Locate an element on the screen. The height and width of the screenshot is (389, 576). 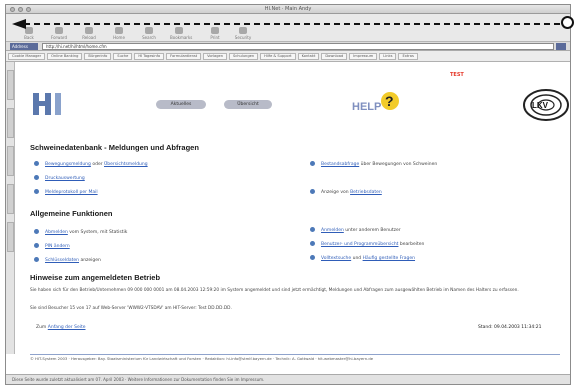
drag-path-arrow-icon is located at coordinates (287, 24).